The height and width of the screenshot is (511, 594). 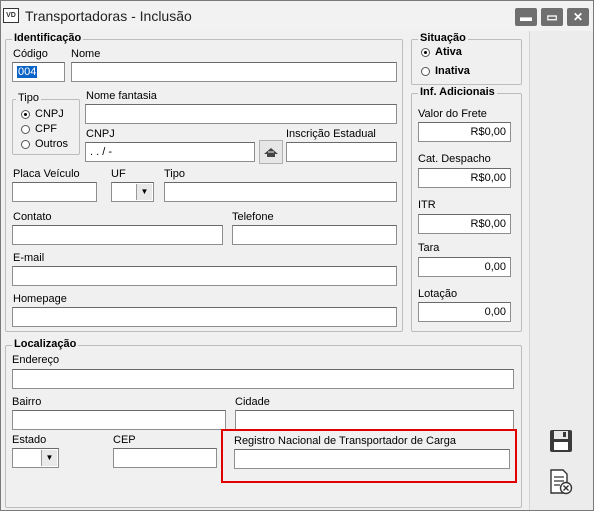 What do you see at coordinates (204, 317) in the screenshot?
I see `homepage-field` at bounding box center [204, 317].